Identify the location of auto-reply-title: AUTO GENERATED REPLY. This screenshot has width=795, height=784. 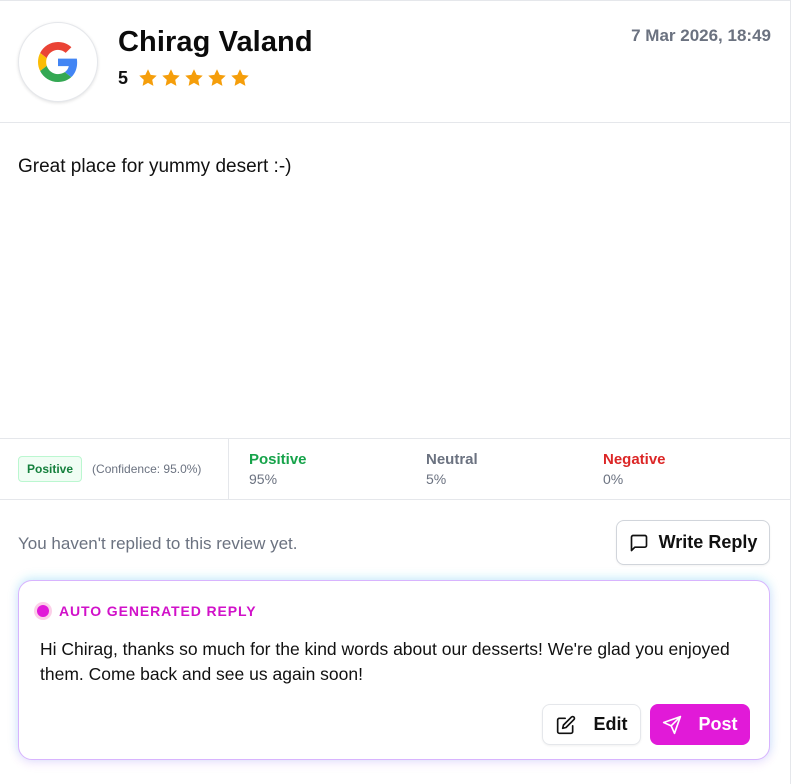
(158, 611).